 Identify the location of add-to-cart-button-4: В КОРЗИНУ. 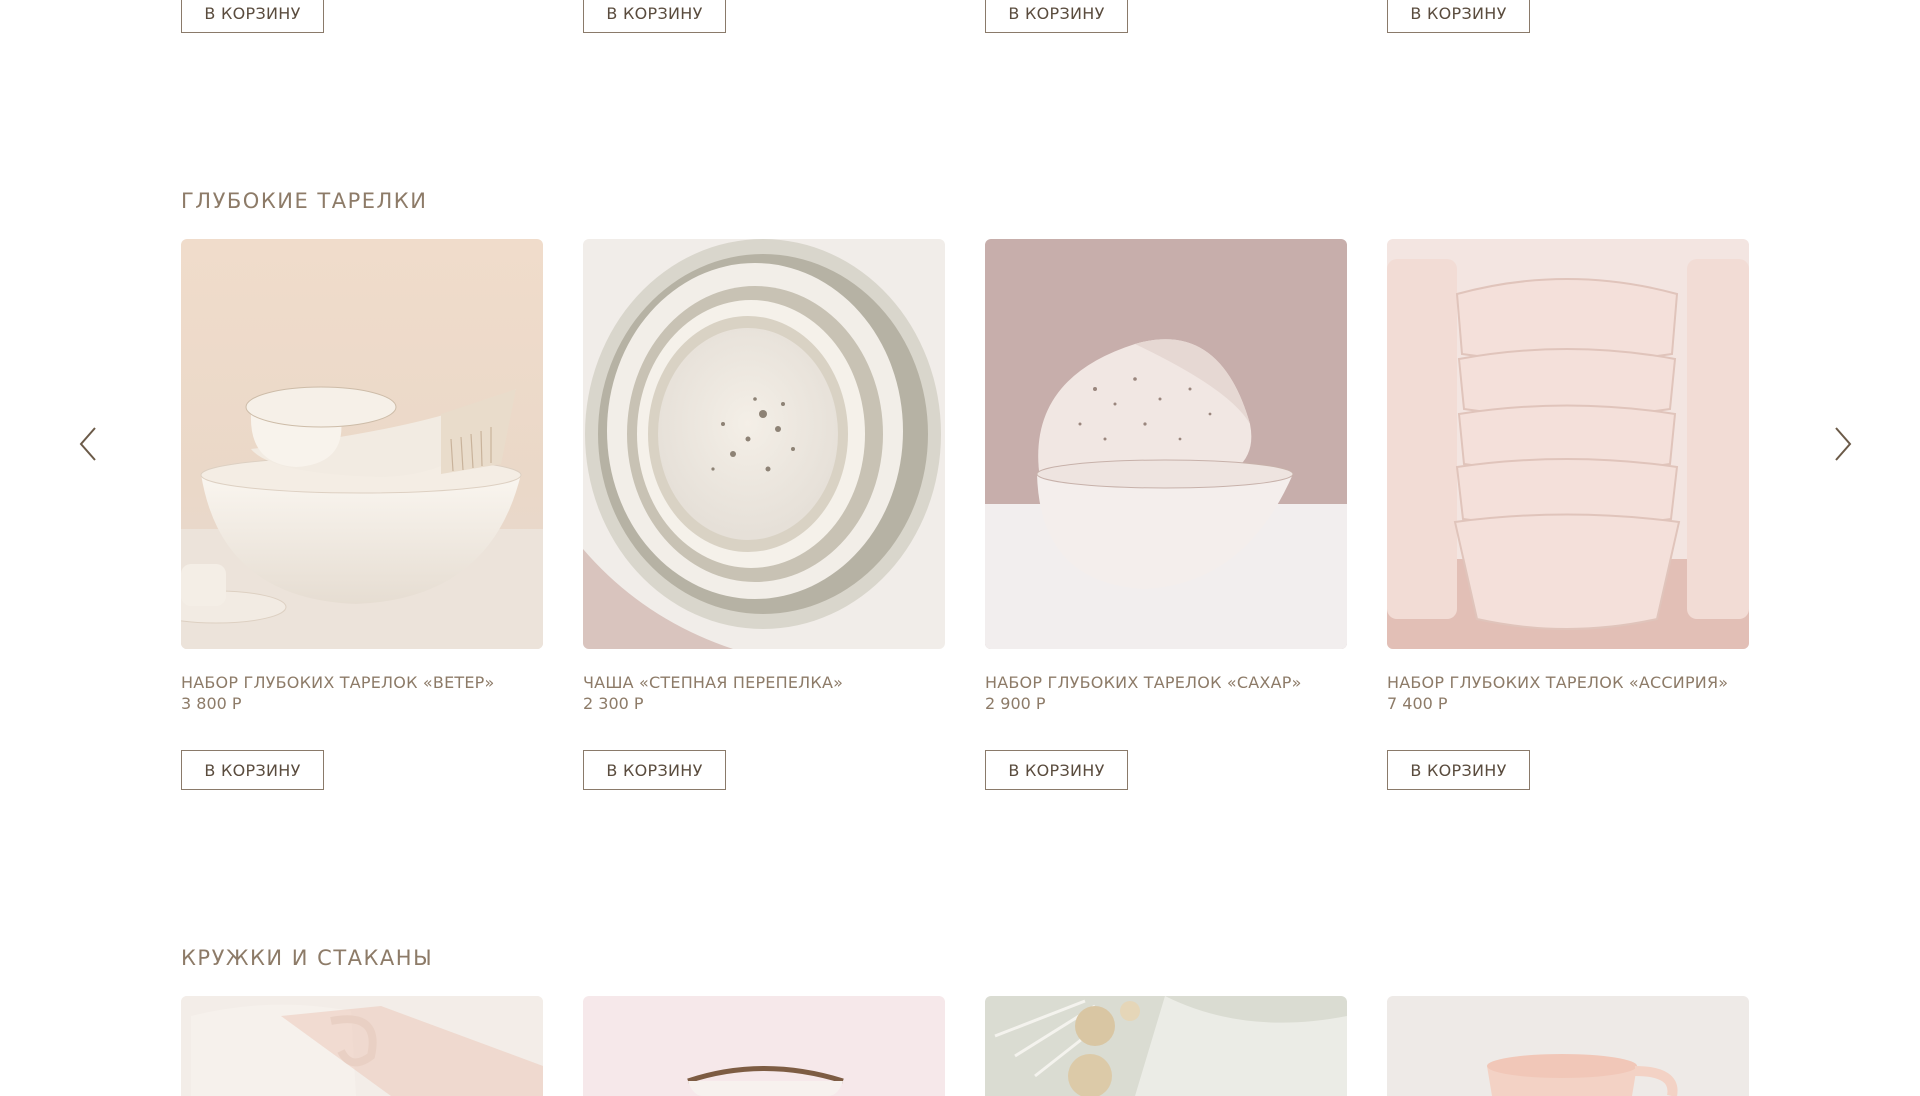
(1458, 770).